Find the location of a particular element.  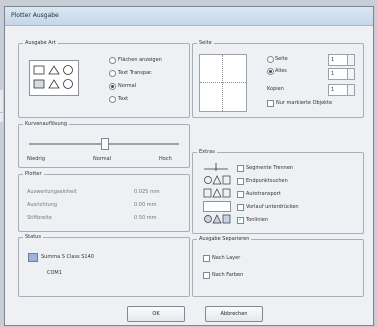

radio-text-transpar is located at coordinates (112, 73).